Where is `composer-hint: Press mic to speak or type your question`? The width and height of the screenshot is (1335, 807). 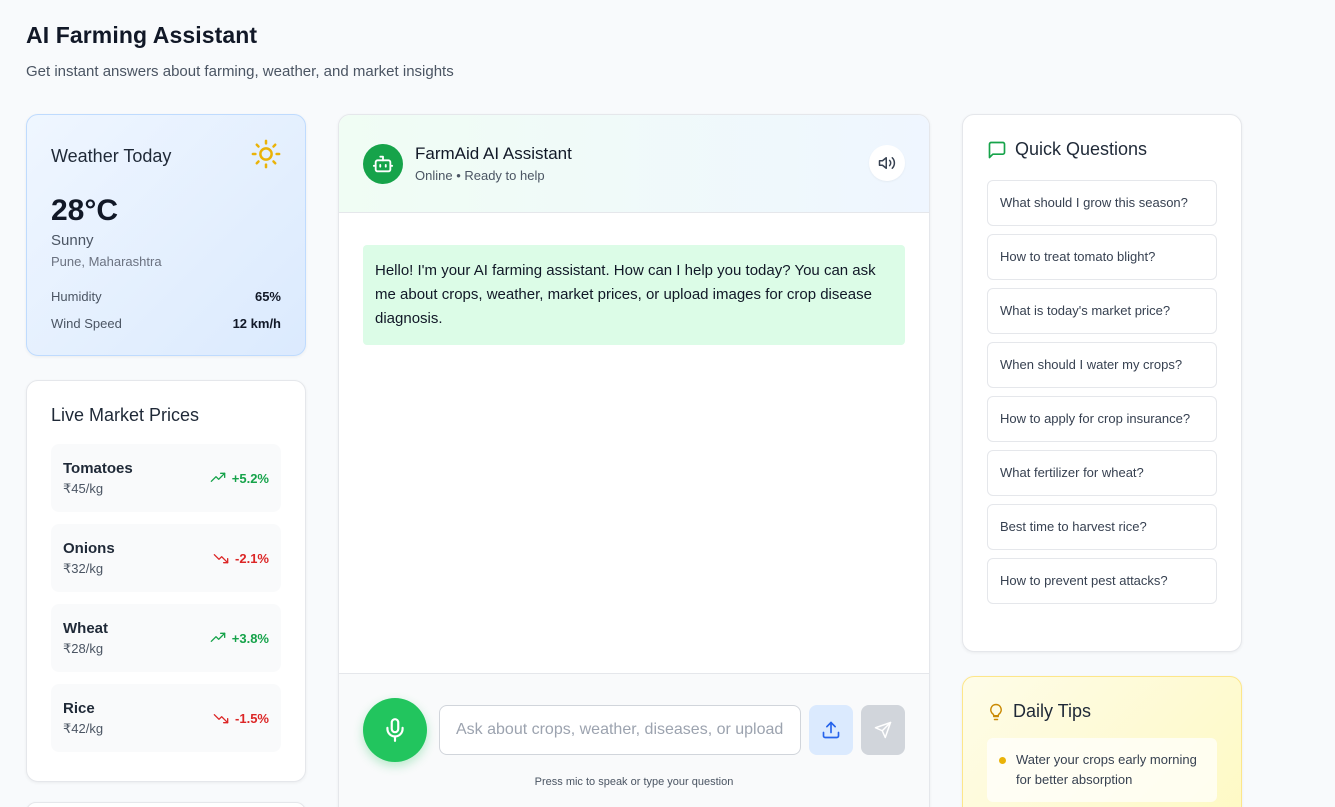 composer-hint: Press mic to speak or type your question is located at coordinates (634, 782).